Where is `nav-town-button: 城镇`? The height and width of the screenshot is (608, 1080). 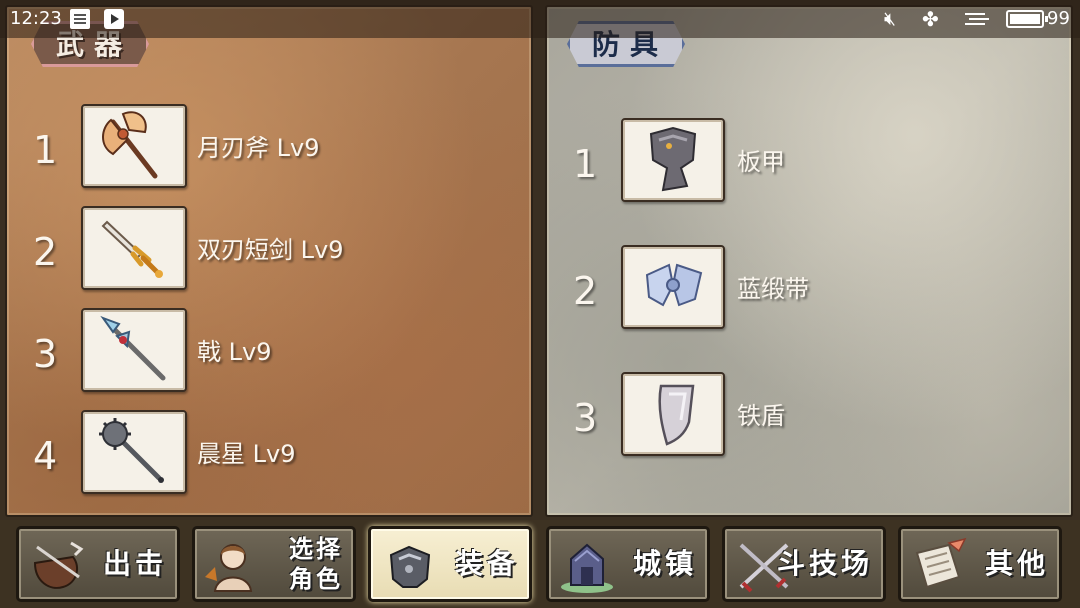
nav-town-button: 城镇 is located at coordinates (628, 564).